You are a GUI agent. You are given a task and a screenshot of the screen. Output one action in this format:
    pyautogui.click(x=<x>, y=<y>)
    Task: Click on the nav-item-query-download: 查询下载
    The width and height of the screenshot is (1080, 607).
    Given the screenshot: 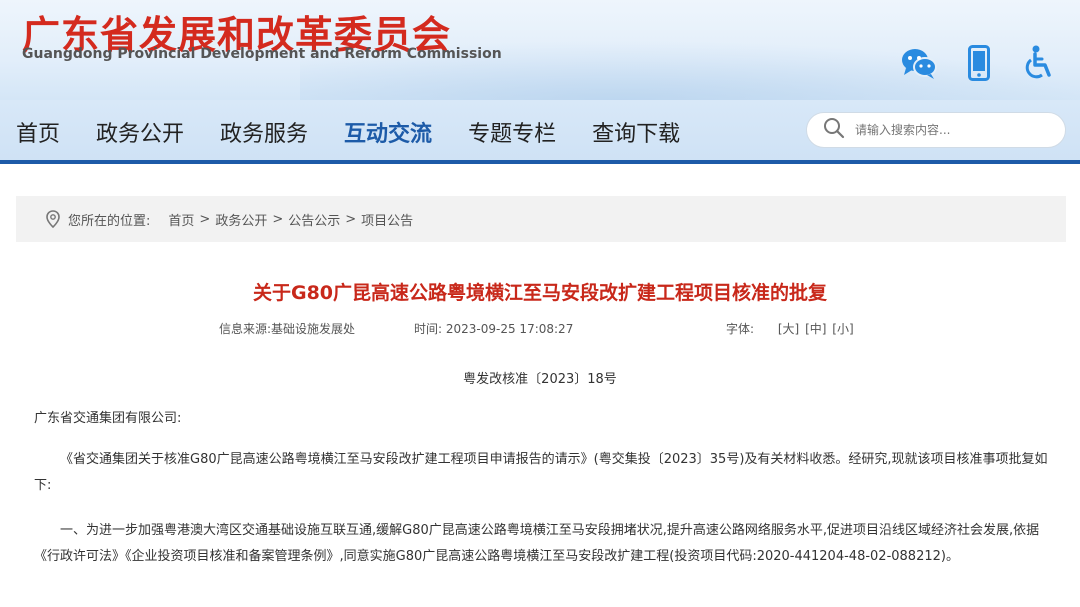 What is the action you would take?
    pyautogui.click(x=636, y=132)
    